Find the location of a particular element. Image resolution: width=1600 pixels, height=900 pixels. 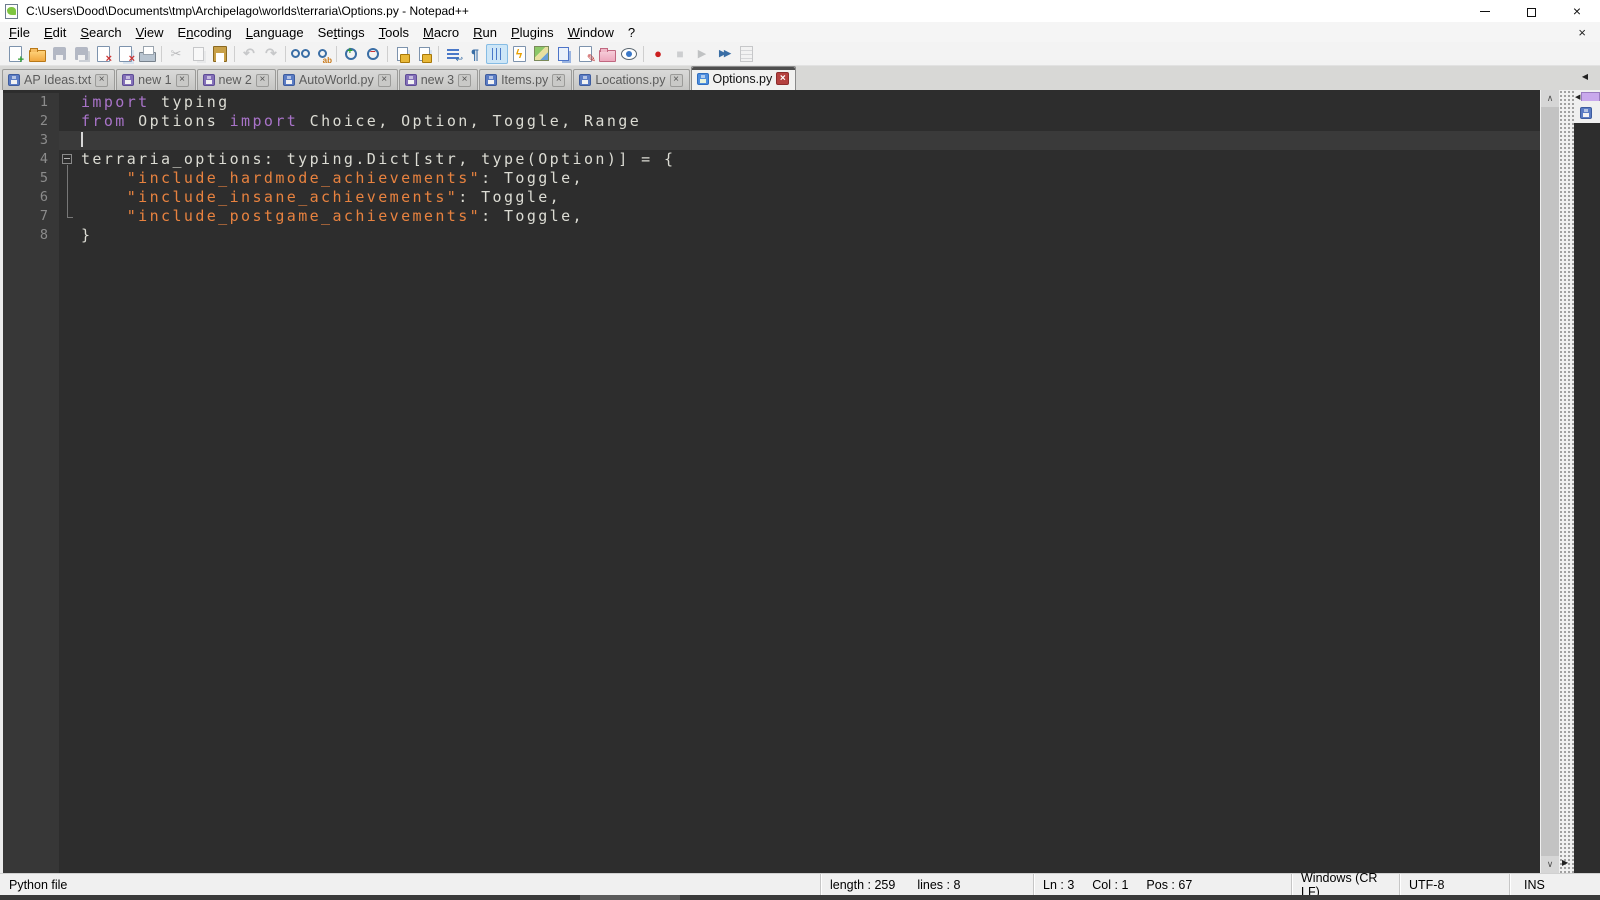

sync-horizontal-icon is located at coordinates (424, 54).